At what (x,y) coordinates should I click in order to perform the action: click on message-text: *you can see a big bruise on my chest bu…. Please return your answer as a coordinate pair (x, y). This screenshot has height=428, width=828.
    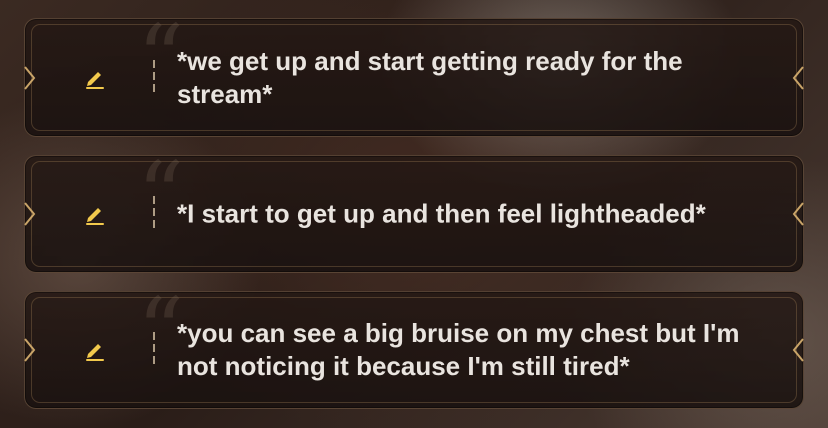
    Looking at the image, I should click on (458, 349).